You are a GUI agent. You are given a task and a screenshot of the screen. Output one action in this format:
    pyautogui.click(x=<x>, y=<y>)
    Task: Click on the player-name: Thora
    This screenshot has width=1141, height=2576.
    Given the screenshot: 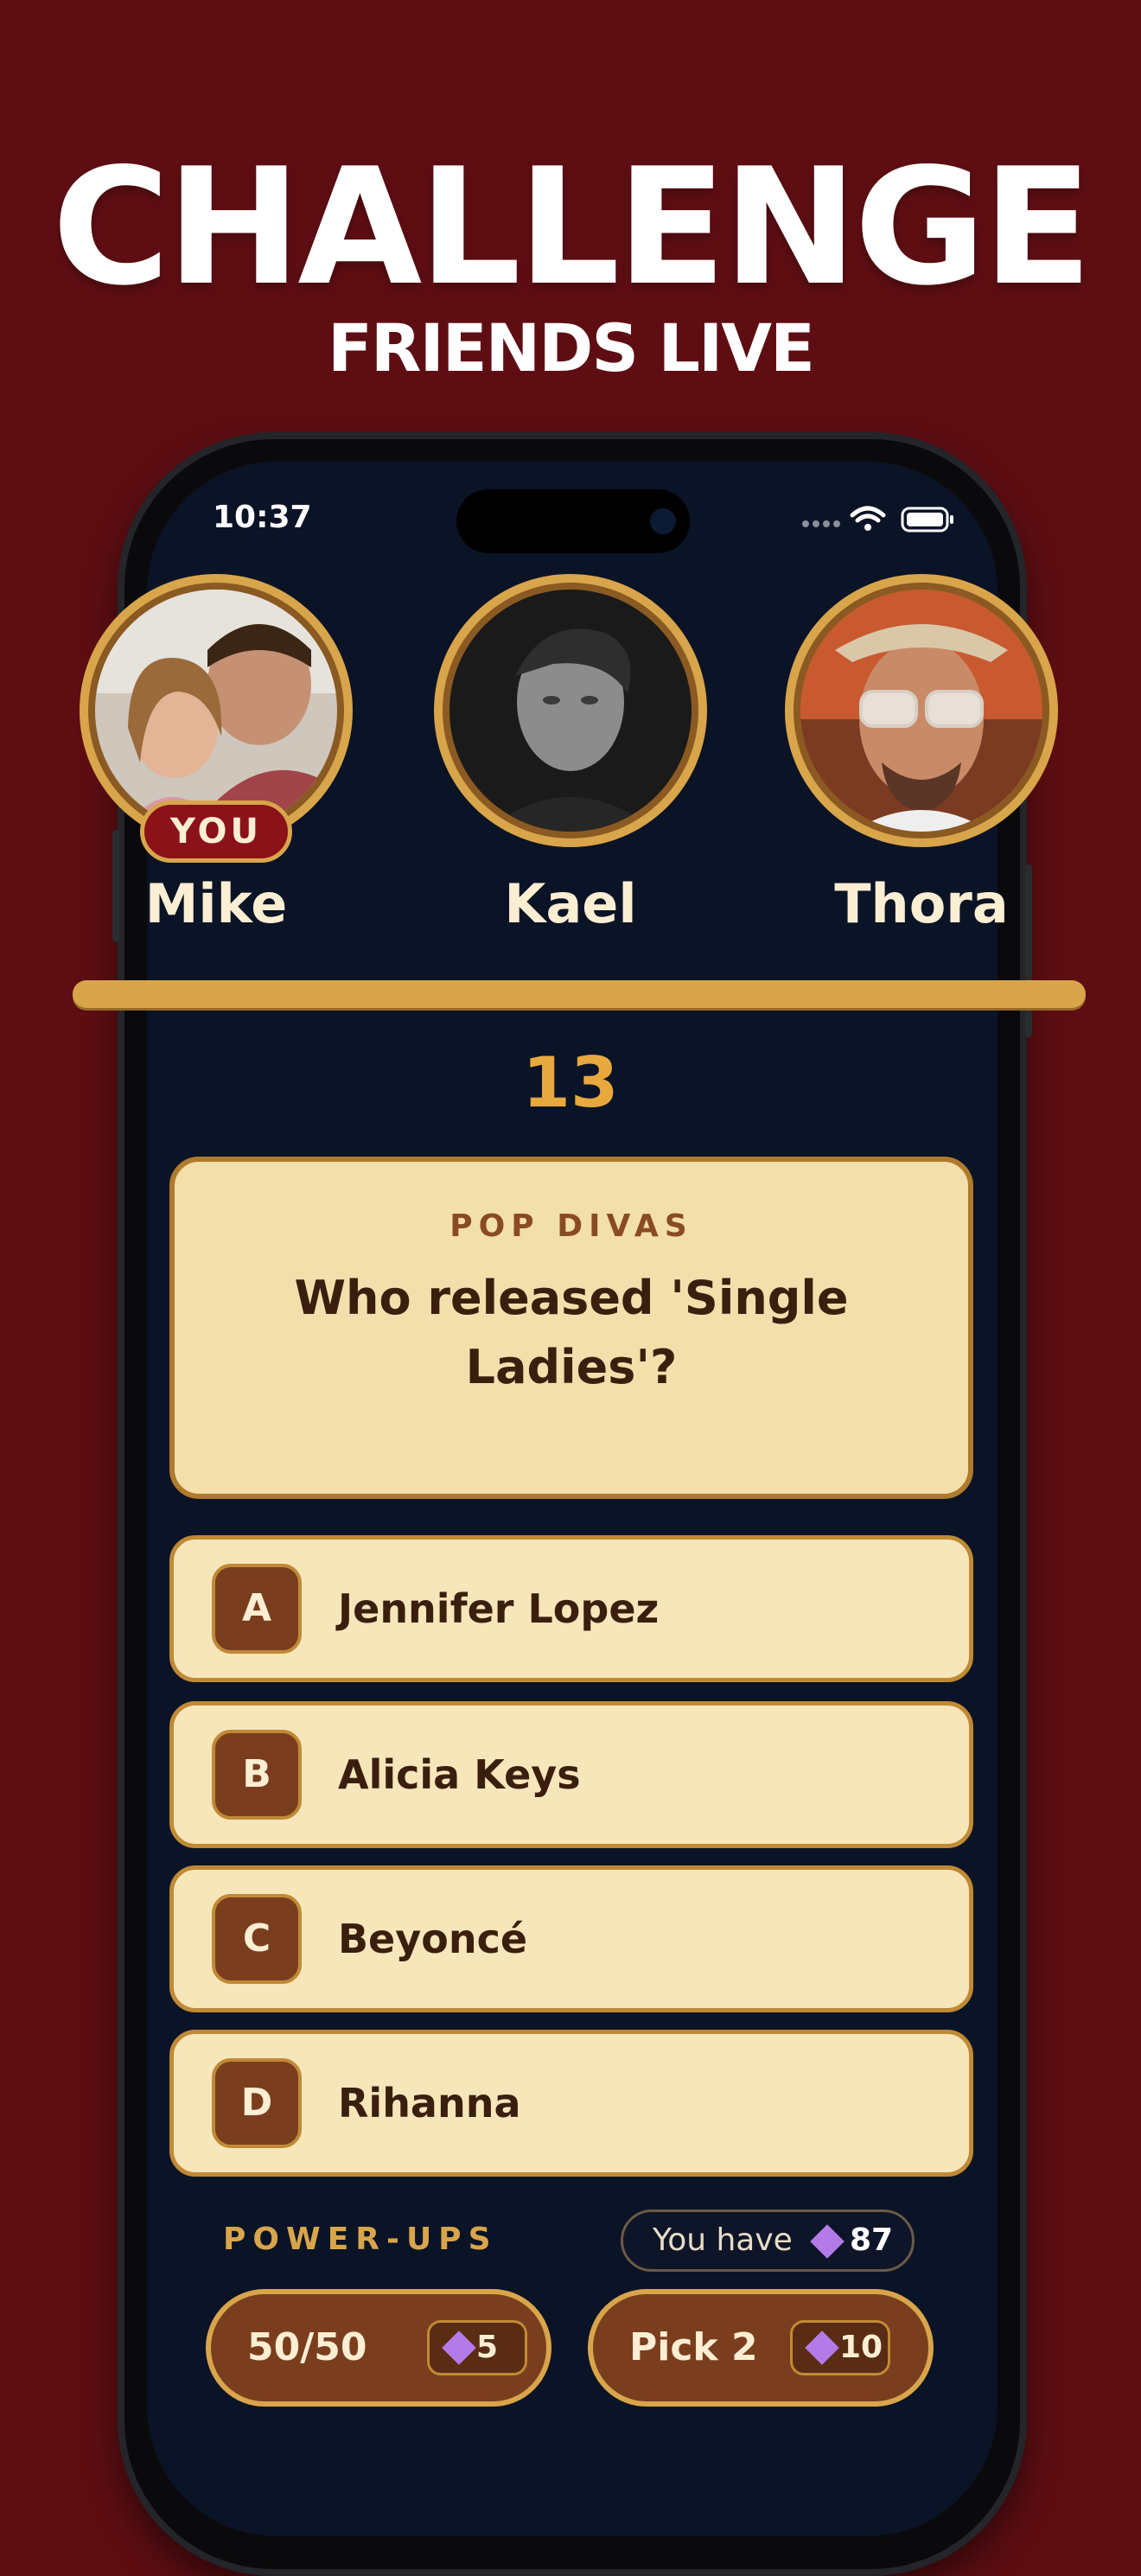 What is the action you would take?
    pyautogui.click(x=921, y=903)
    